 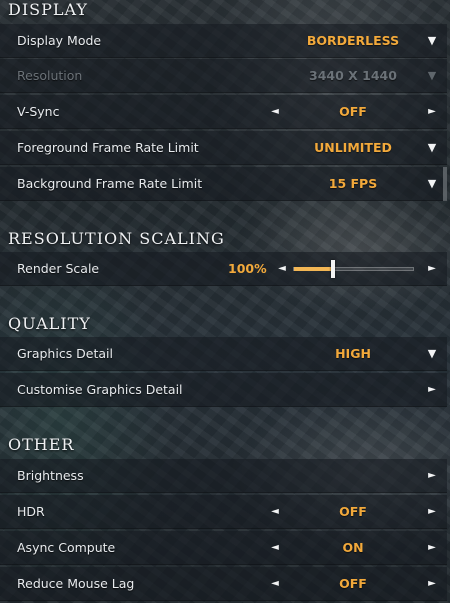 What do you see at coordinates (31, 511) in the screenshot?
I see `setting-label: HDR` at bounding box center [31, 511].